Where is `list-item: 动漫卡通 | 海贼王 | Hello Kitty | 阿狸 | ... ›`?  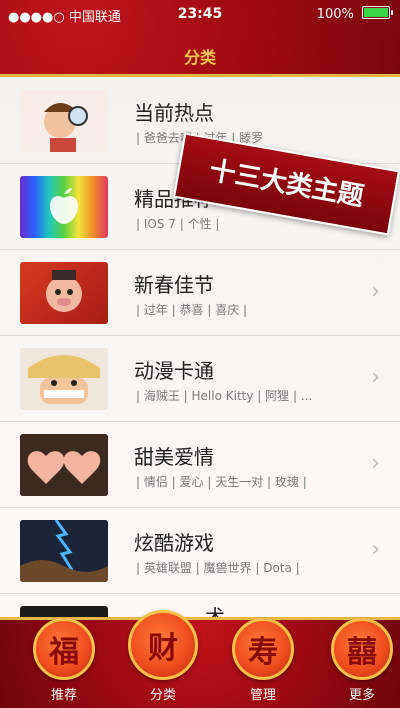 list-item: 动漫卡通 | 海贼王 | Hello Kitty | 阿狸 | ... › is located at coordinates (200, 378).